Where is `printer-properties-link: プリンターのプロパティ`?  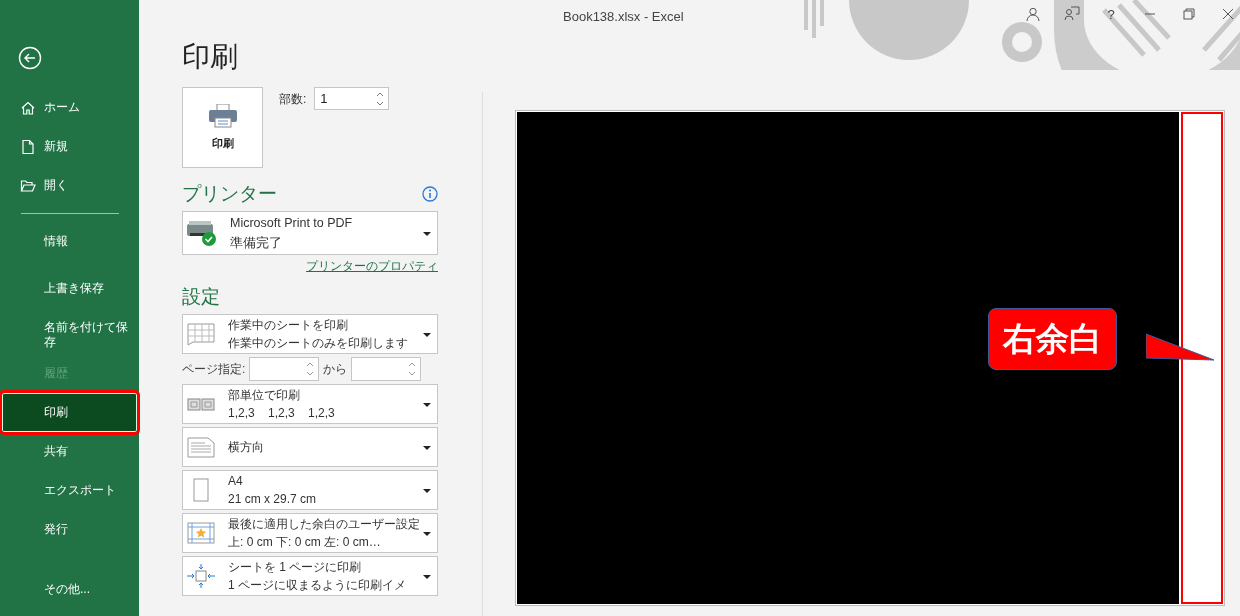 printer-properties-link: プリンターのプロパティ is located at coordinates (372, 266).